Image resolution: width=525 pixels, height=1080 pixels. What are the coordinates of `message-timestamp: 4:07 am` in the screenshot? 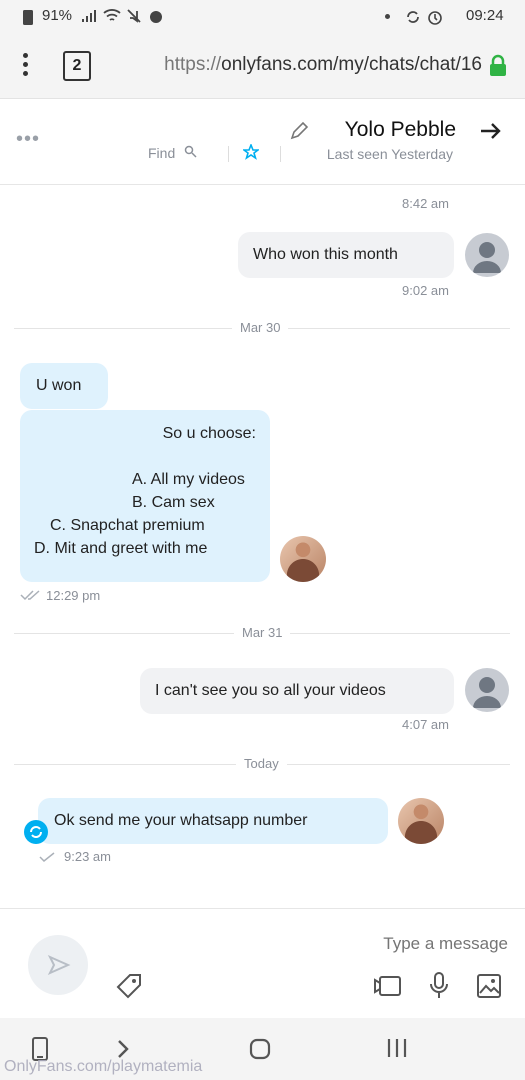 It's located at (425, 724).